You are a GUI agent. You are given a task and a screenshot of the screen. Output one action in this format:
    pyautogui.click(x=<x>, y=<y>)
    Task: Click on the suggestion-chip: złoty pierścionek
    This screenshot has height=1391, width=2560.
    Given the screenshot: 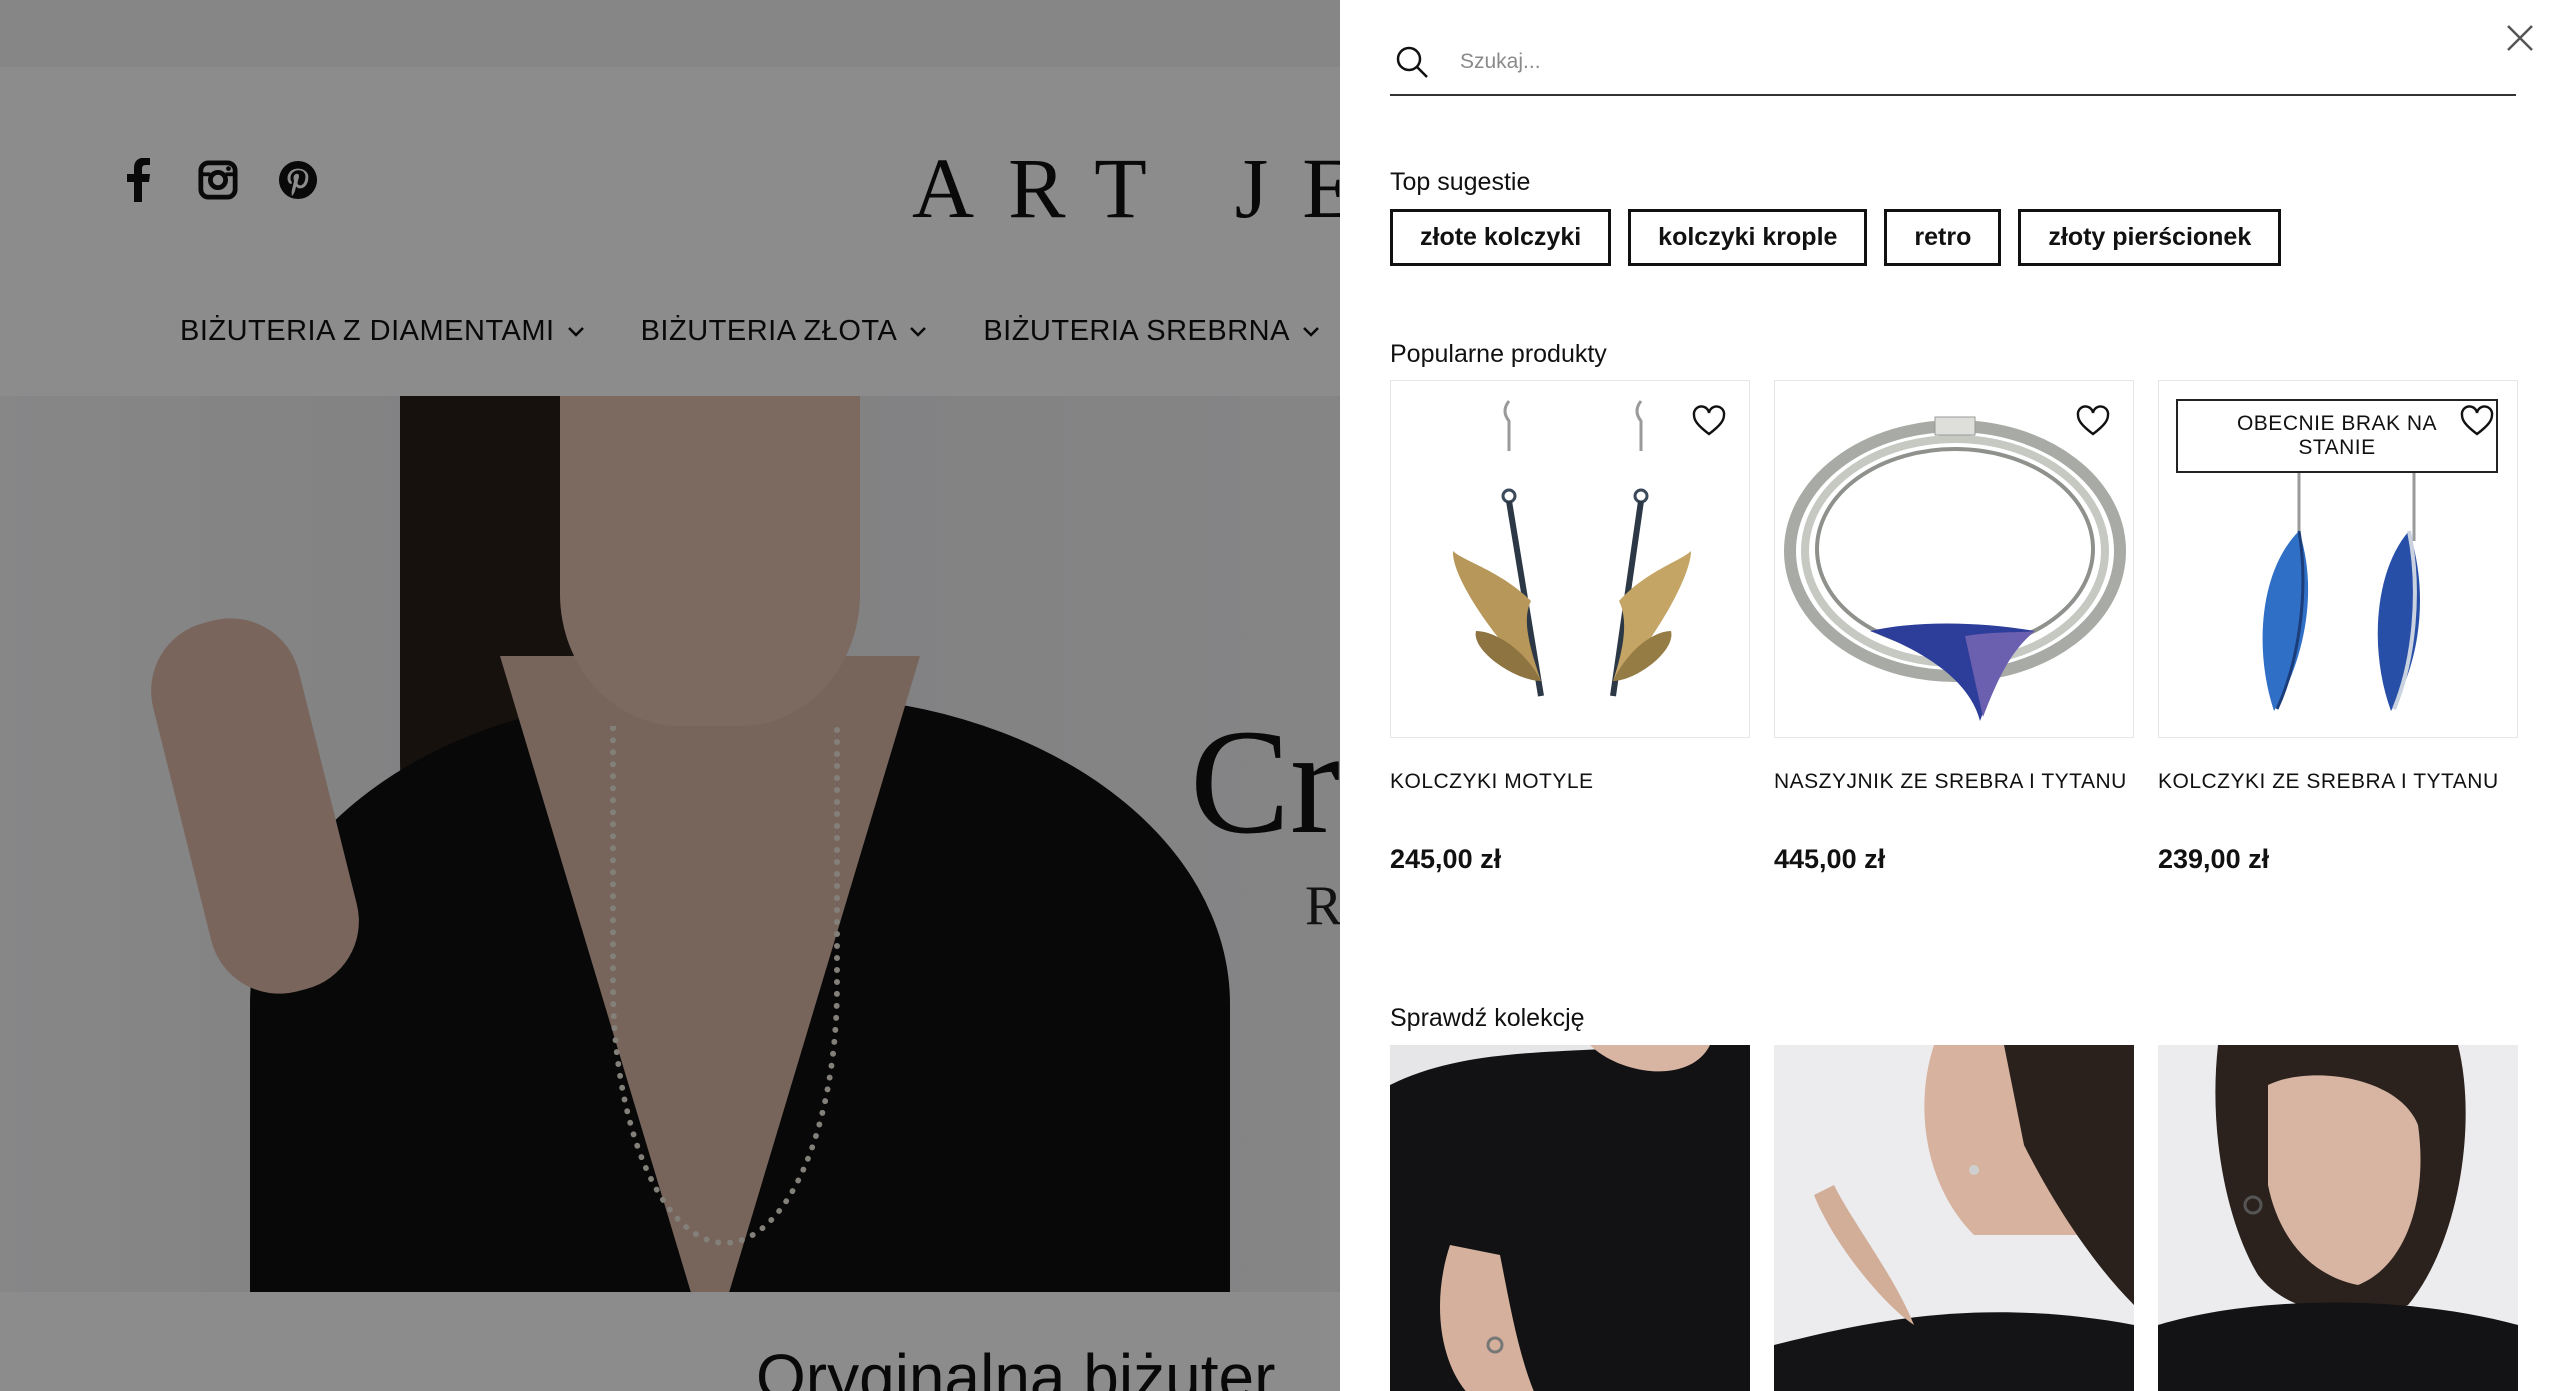 What is the action you would take?
    pyautogui.click(x=2150, y=237)
    